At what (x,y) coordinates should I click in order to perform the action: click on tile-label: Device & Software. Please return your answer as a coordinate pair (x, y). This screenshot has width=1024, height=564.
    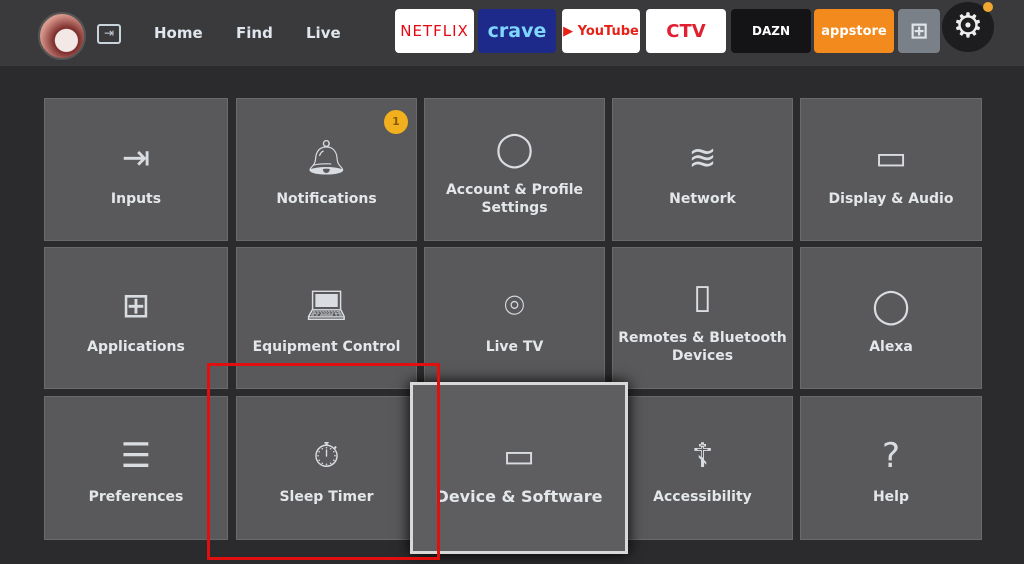
    Looking at the image, I should click on (519, 496).